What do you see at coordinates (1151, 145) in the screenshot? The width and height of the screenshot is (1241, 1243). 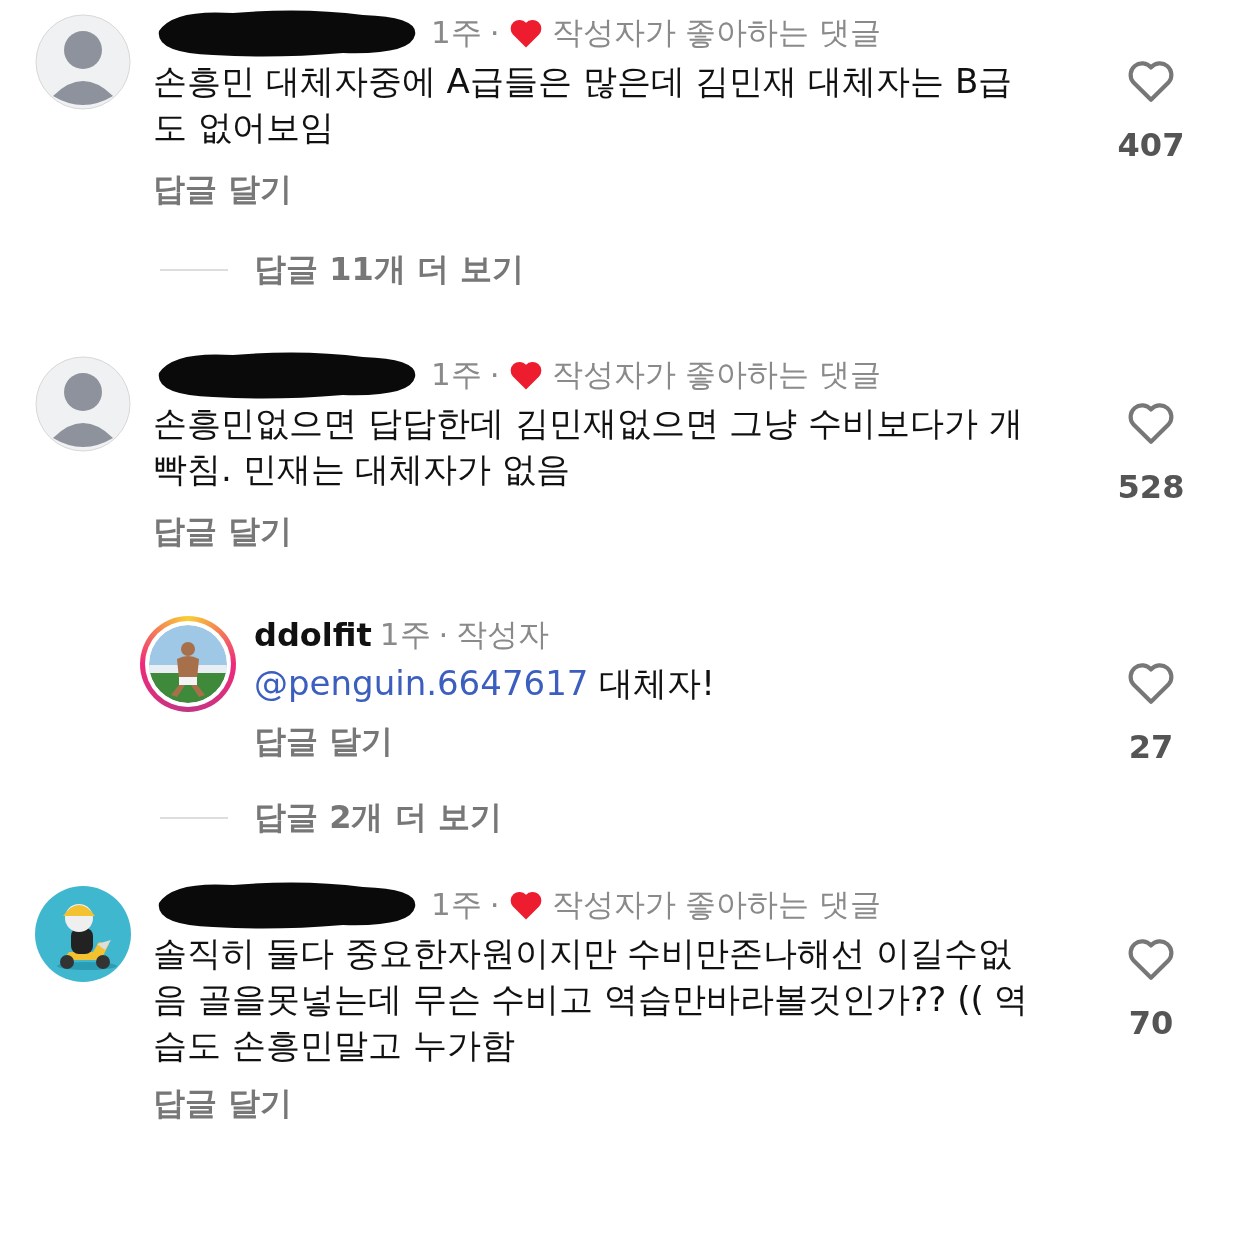 I see `like-count: 407` at bounding box center [1151, 145].